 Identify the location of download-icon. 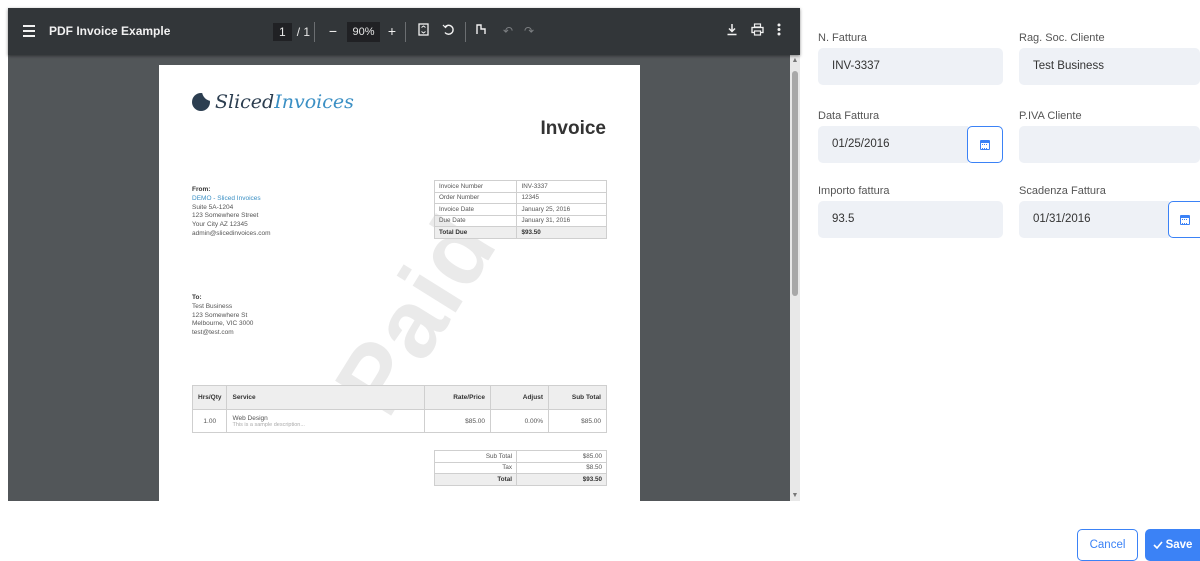
(732, 31).